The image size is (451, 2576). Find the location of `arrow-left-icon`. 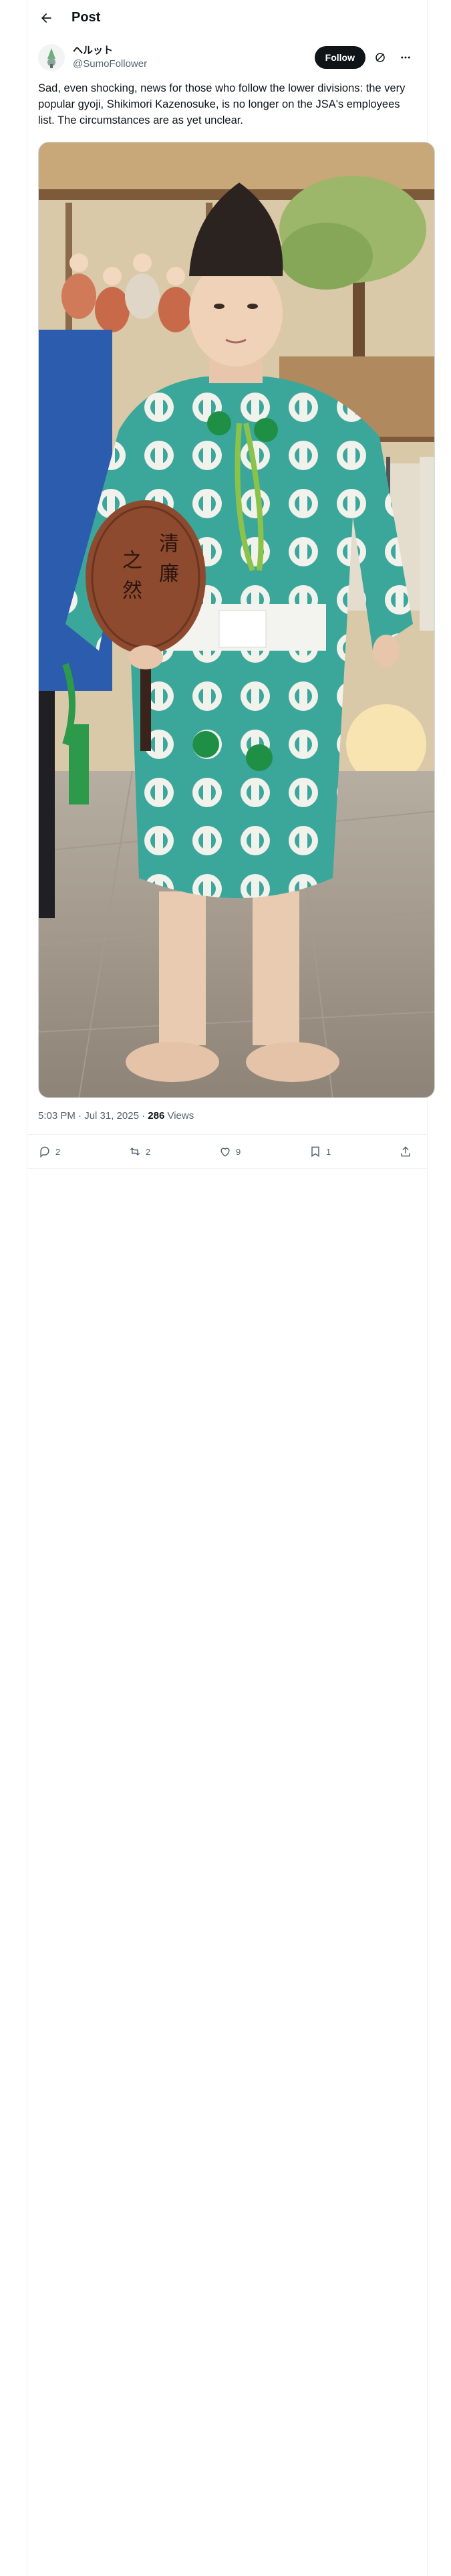

arrow-left-icon is located at coordinates (46, 18).